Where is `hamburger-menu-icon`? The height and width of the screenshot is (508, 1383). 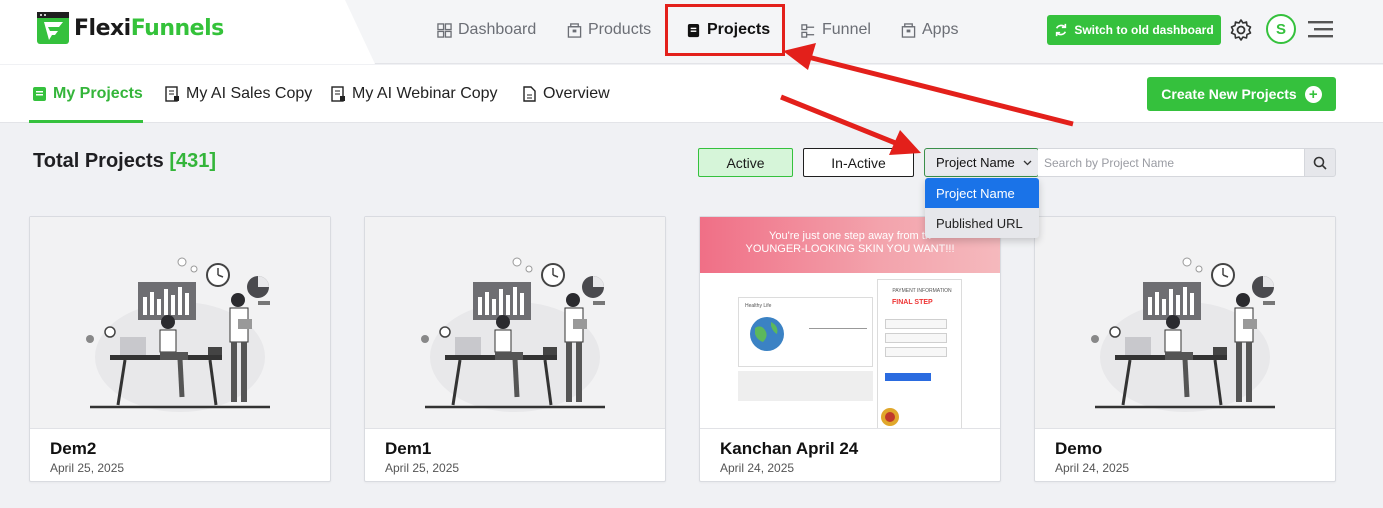
hamburger-menu-icon is located at coordinates (1320, 29).